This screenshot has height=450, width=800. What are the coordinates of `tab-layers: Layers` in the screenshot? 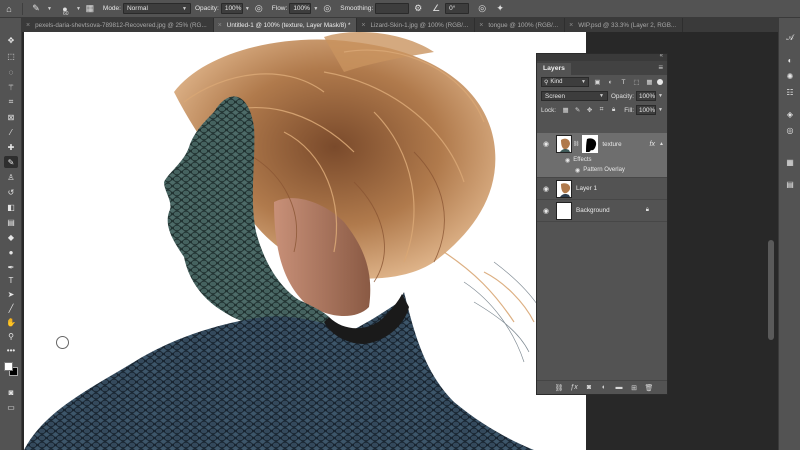 It's located at (554, 69).